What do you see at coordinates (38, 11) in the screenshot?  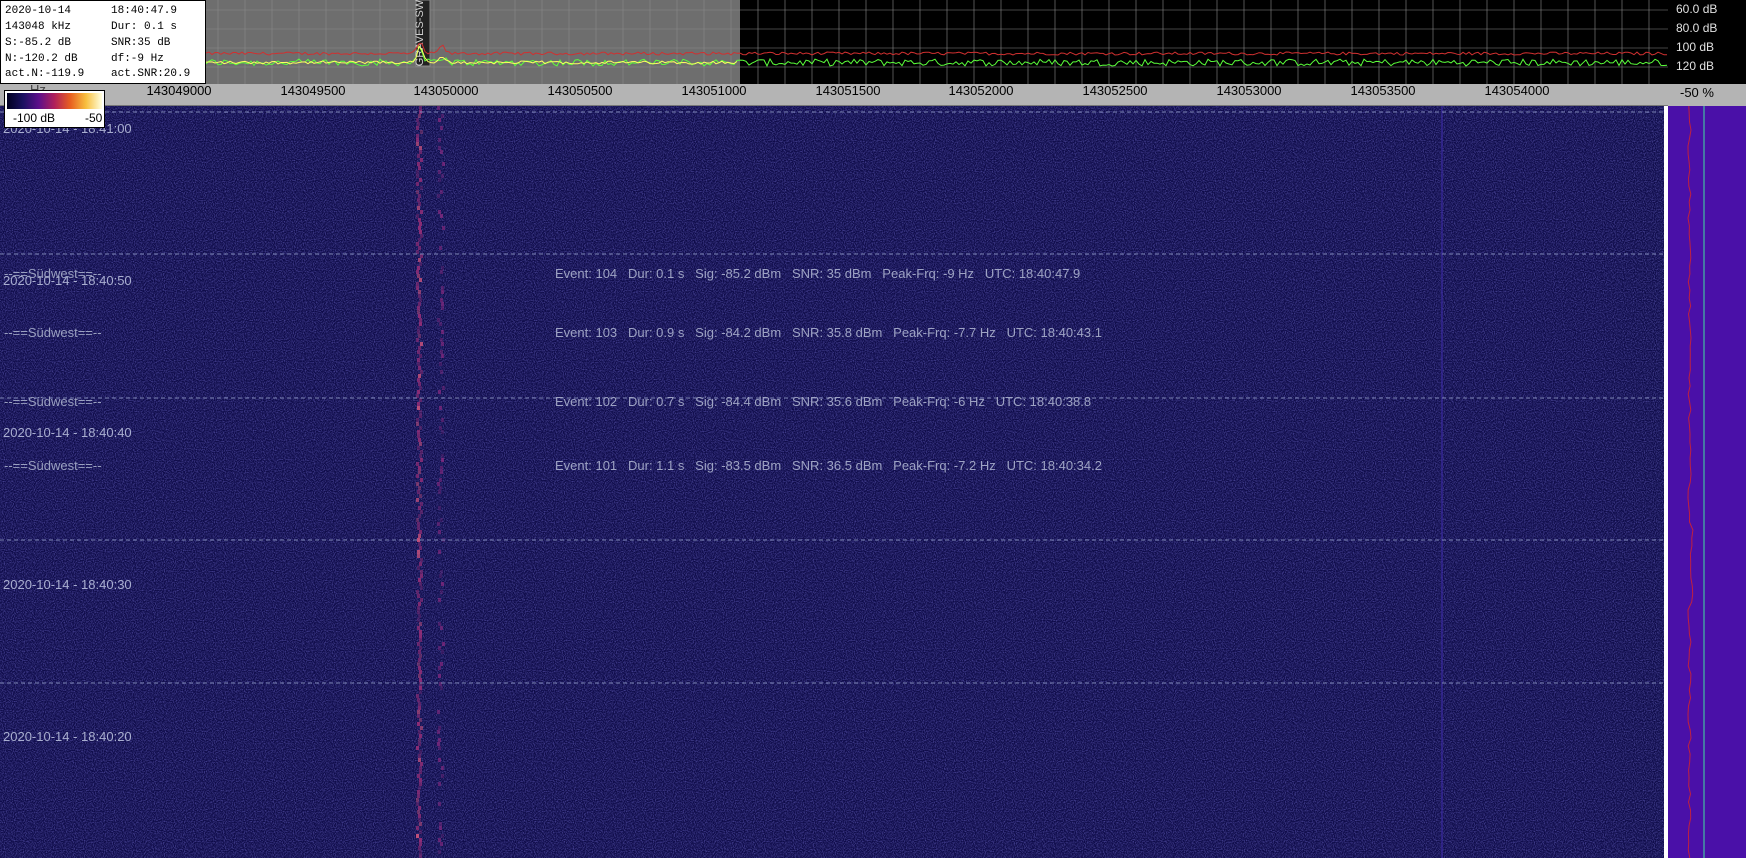 I see `info-date: 2020-10-14` at bounding box center [38, 11].